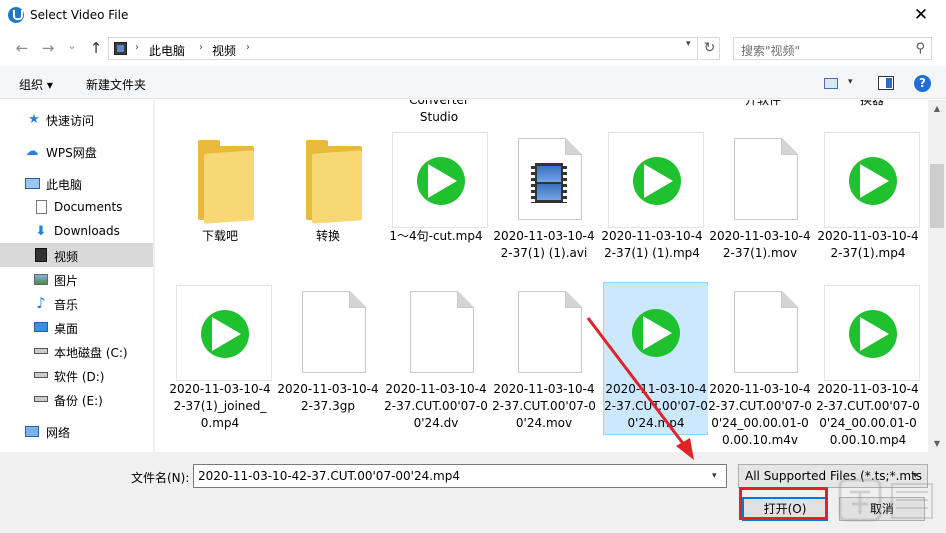 Image resolution: width=946 pixels, height=533 pixels. What do you see at coordinates (544, 244) in the screenshot?
I see `file-name: 2020-11-03-10-42-37(1) (1).avi` at bounding box center [544, 244].